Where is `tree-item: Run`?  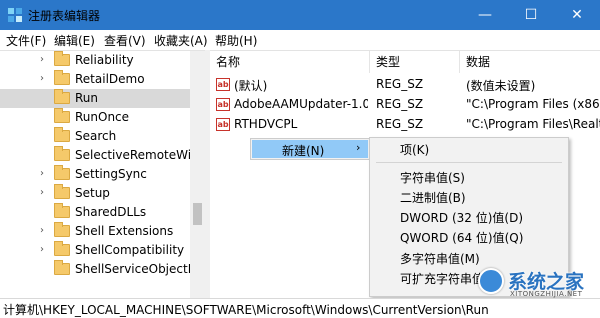
tree-item: Run is located at coordinates (95, 98).